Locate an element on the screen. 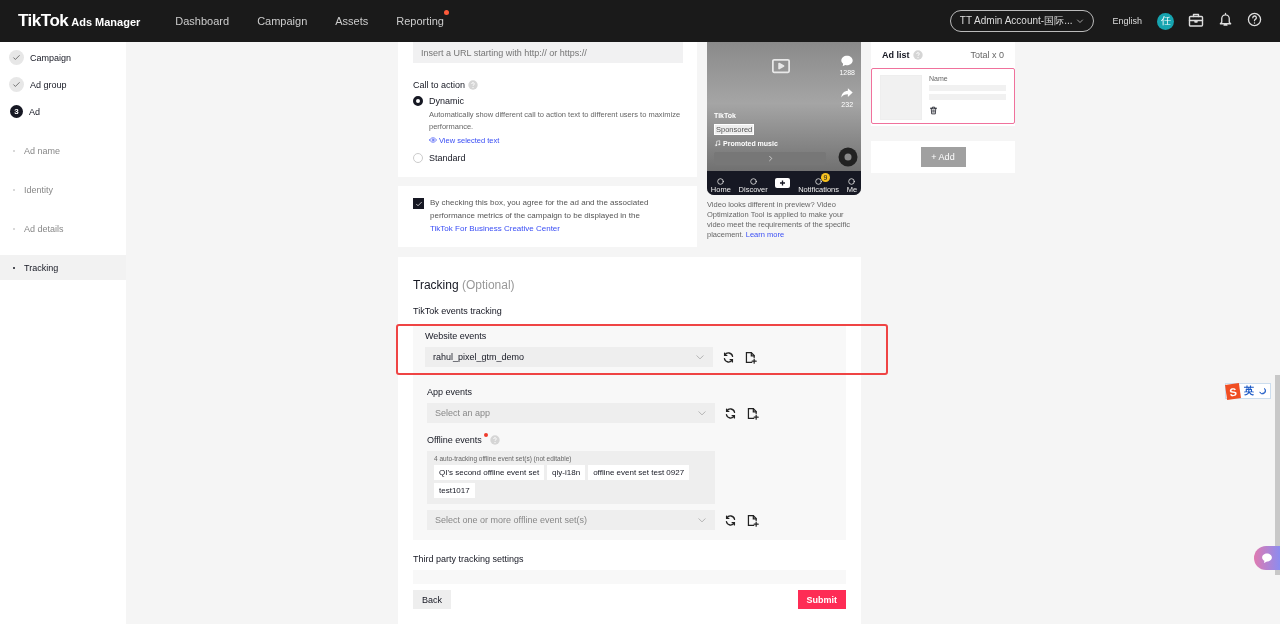  eye-icon is located at coordinates (433, 140).